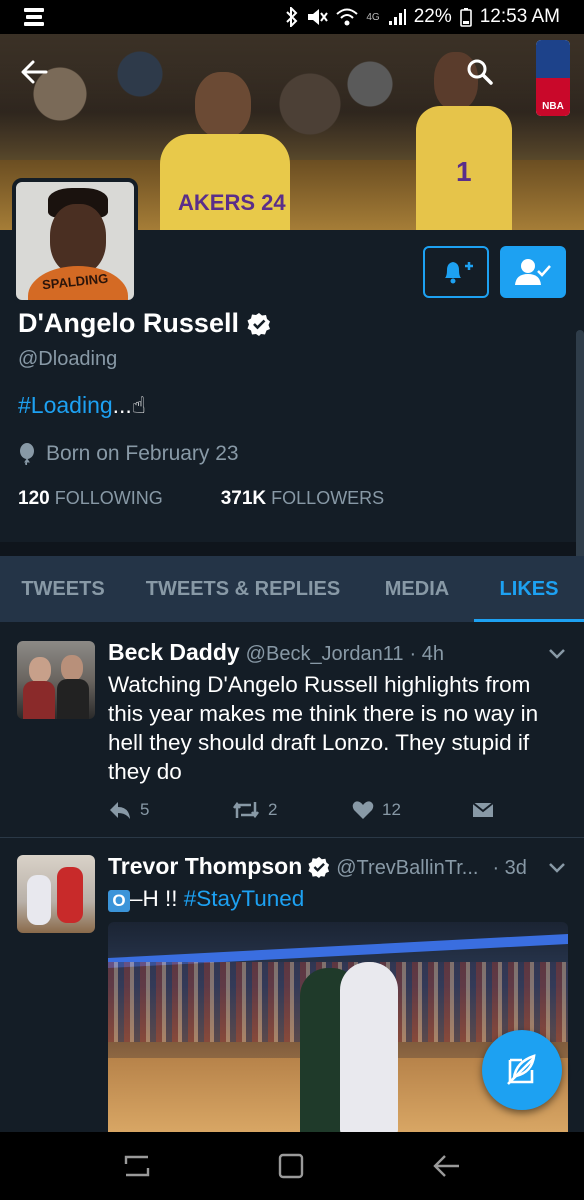 This screenshot has height=1200, width=584. What do you see at coordinates (34, 498) in the screenshot?
I see `following-count: 120` at bounding box center [34, 498].